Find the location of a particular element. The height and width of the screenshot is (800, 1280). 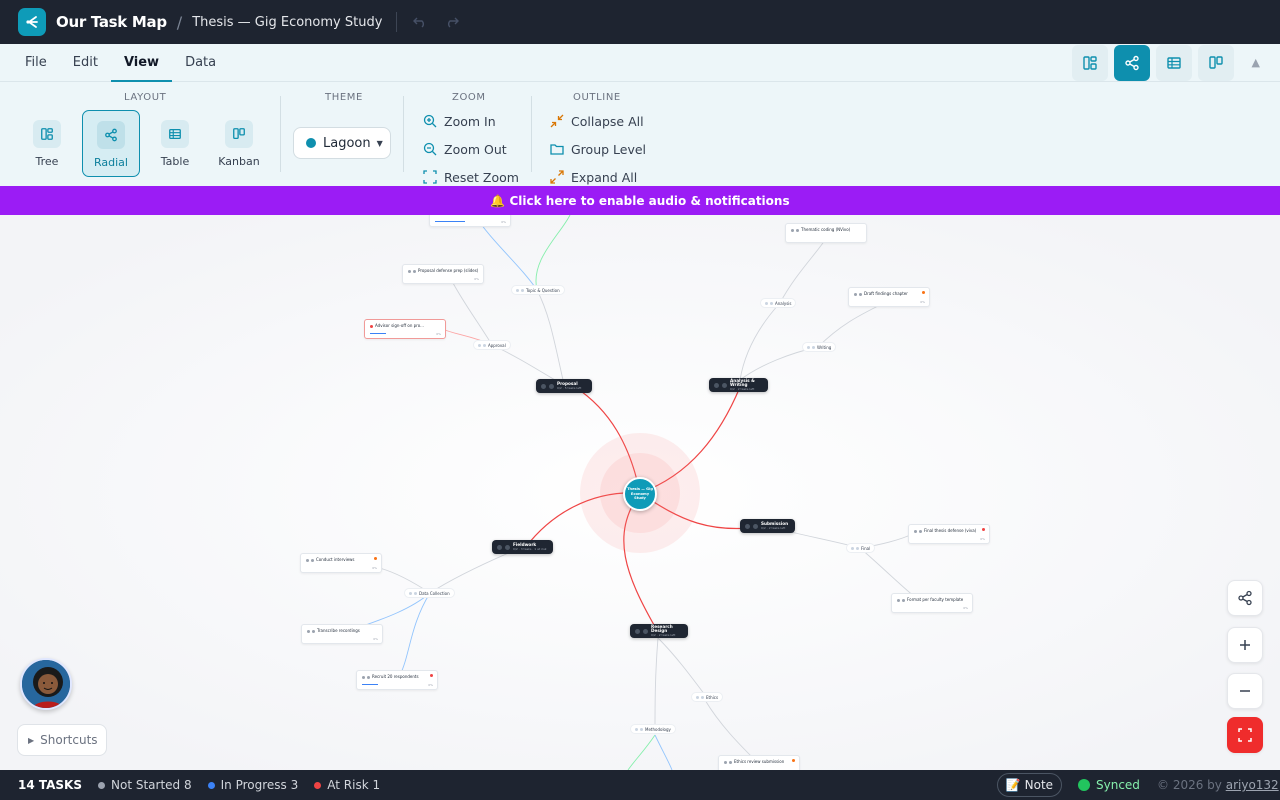

task-card-cut: 0% is located at coordinates (470, 221).